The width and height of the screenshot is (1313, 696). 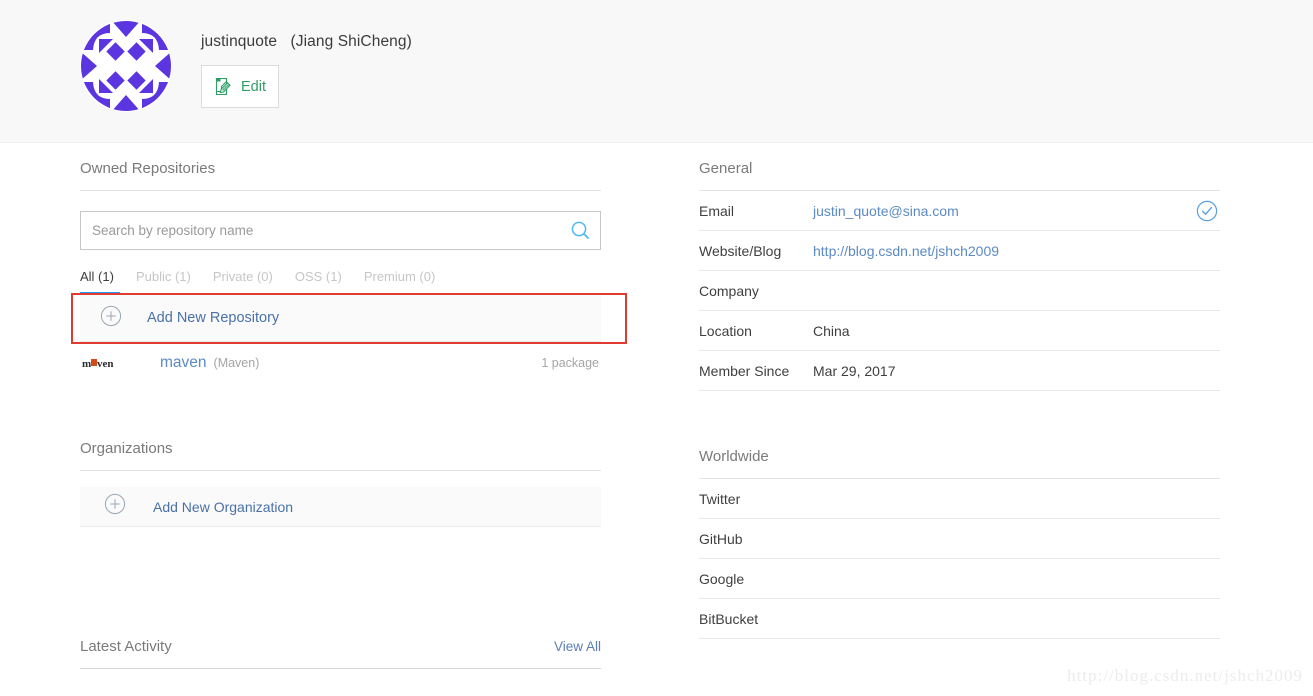 I want to click on info-label-website: Website/Blog, so click(x=740, y=250).